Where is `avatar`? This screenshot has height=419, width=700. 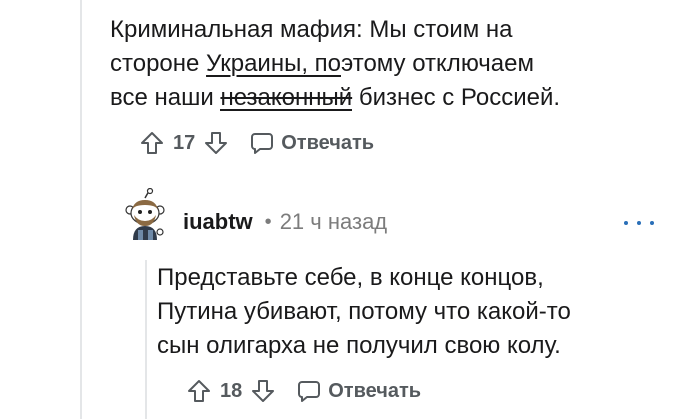
avatar is located at coordinates (145, 214).